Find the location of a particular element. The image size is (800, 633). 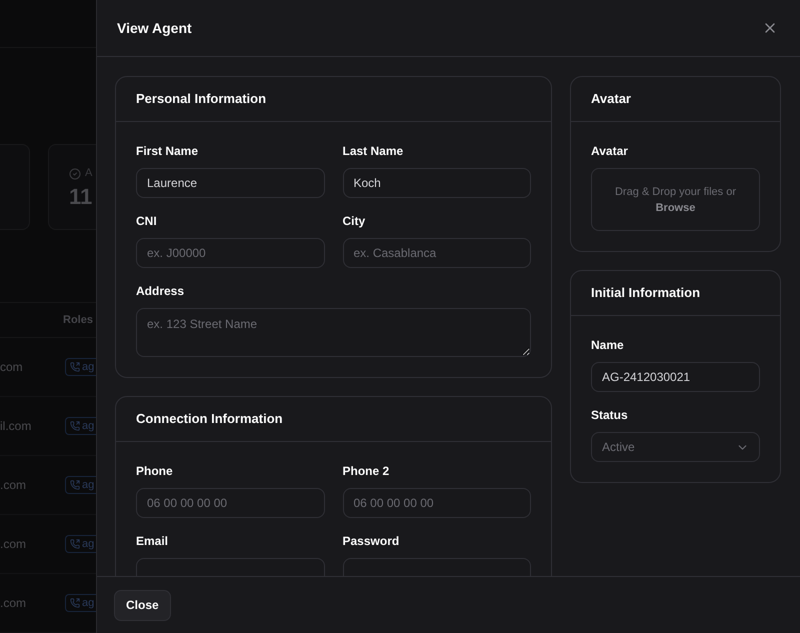

input-field: ex. J00000 is located at coordinates (230, 253).